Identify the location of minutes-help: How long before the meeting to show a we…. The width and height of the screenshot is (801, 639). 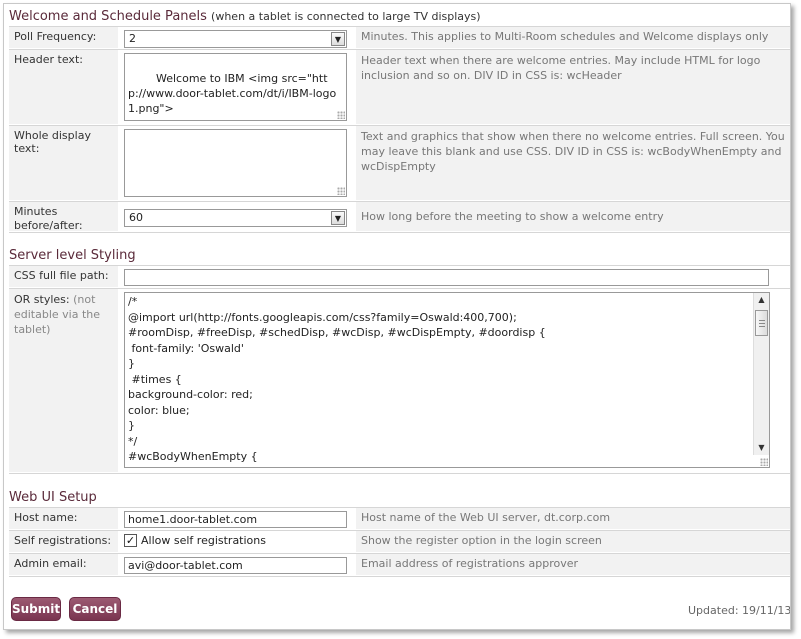
(573, 216).